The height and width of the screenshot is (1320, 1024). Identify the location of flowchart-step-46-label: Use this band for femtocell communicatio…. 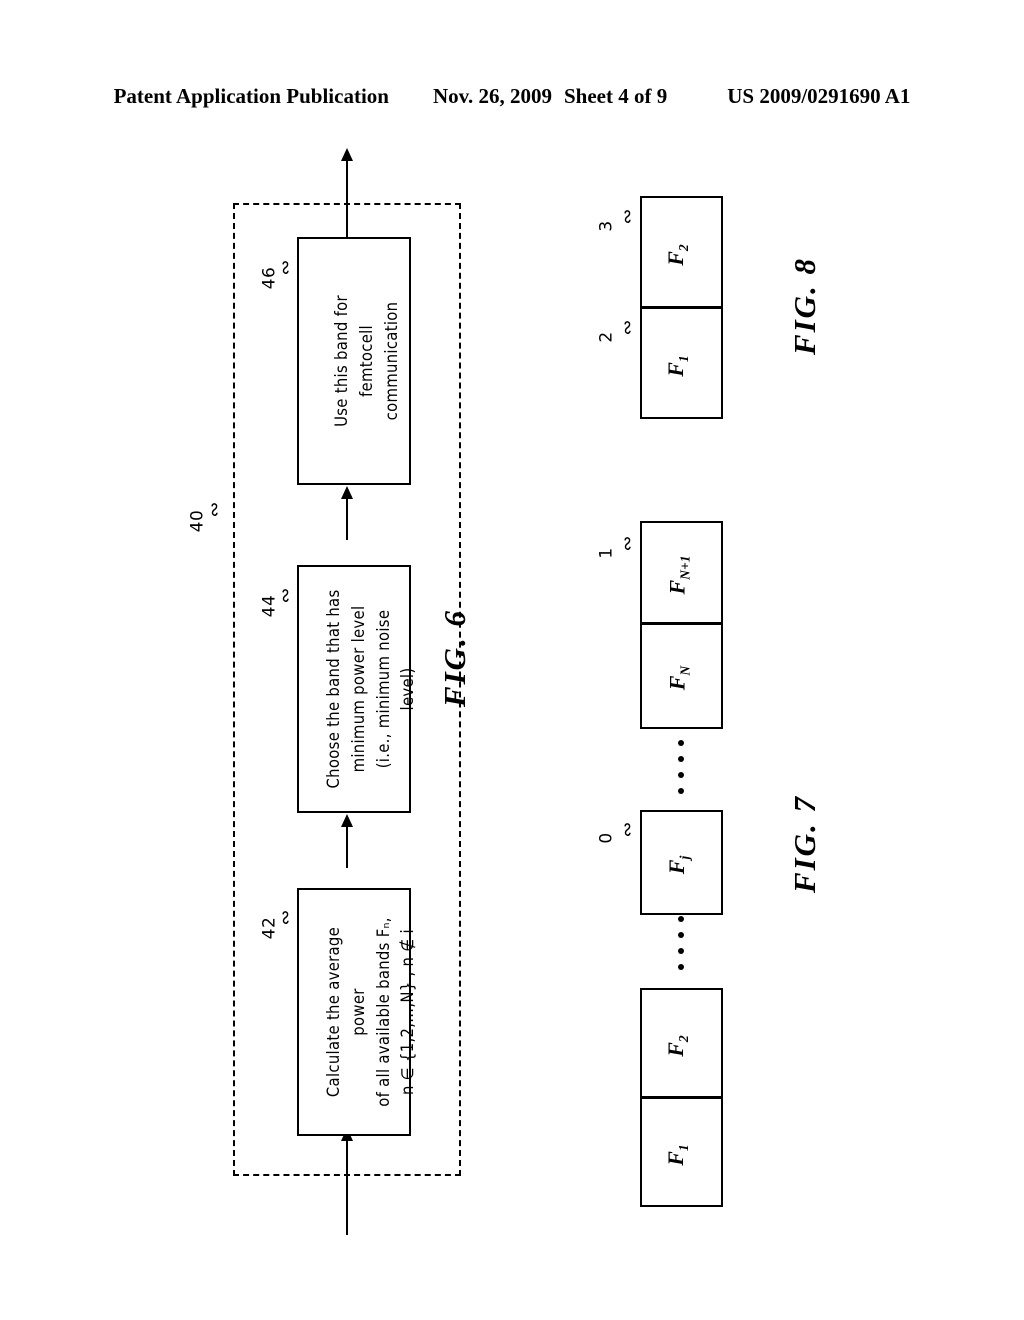
(365, 361).